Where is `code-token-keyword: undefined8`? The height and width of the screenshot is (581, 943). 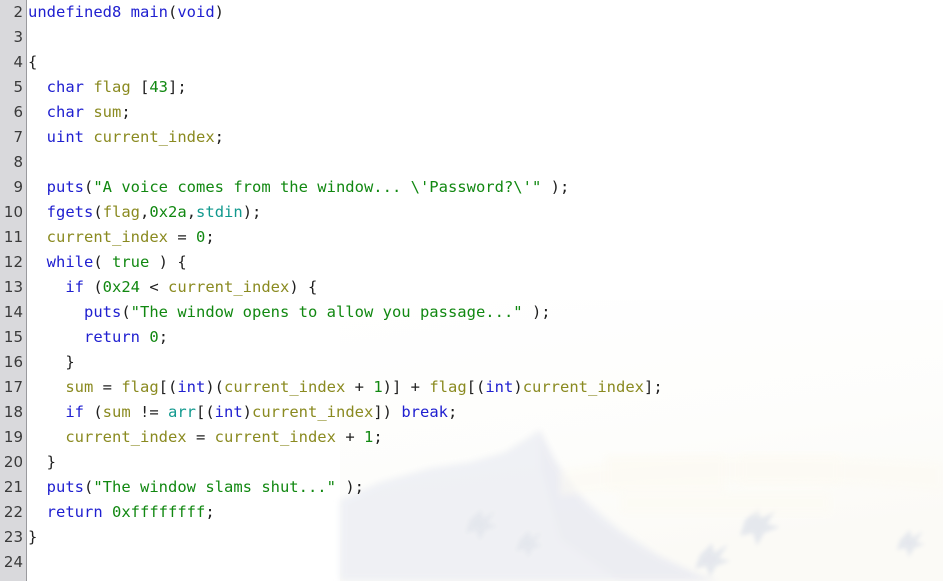 code-token-keyword: undefined8 is located at coordinates (74, 12).